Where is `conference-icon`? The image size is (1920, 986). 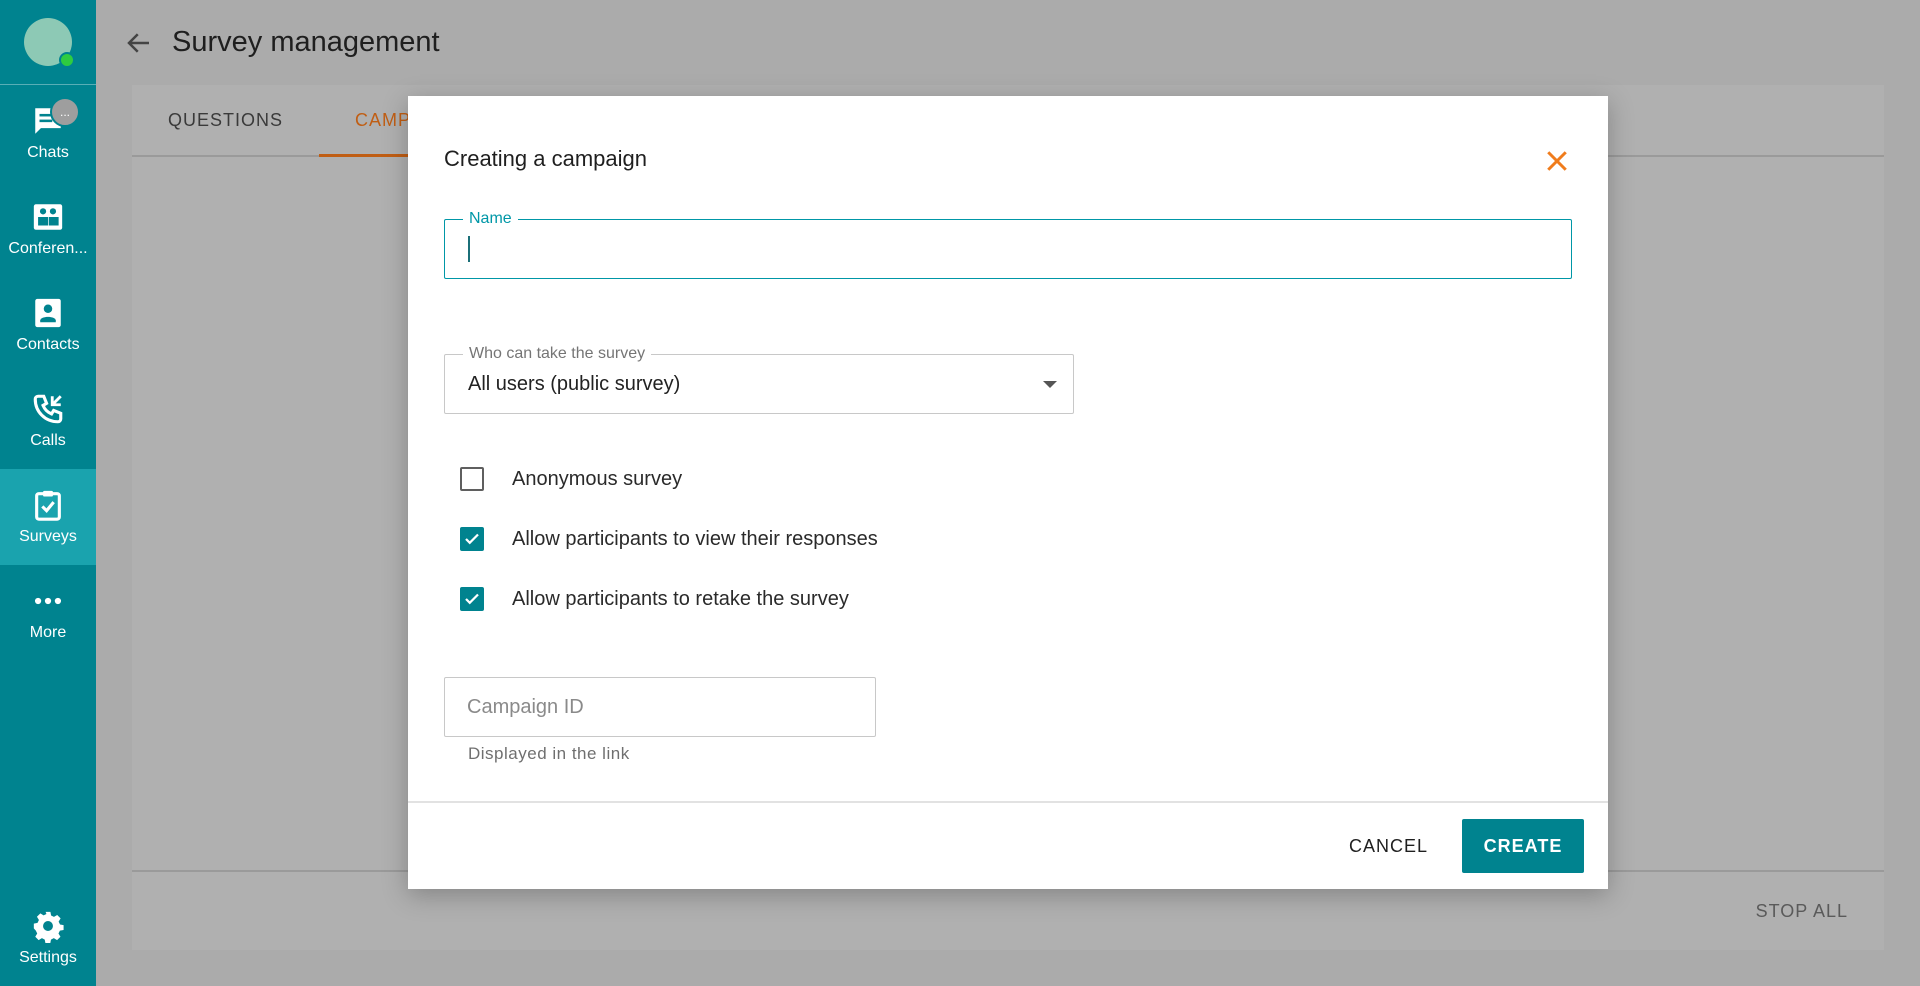
conference-icon is located at coordinates (48, 217).